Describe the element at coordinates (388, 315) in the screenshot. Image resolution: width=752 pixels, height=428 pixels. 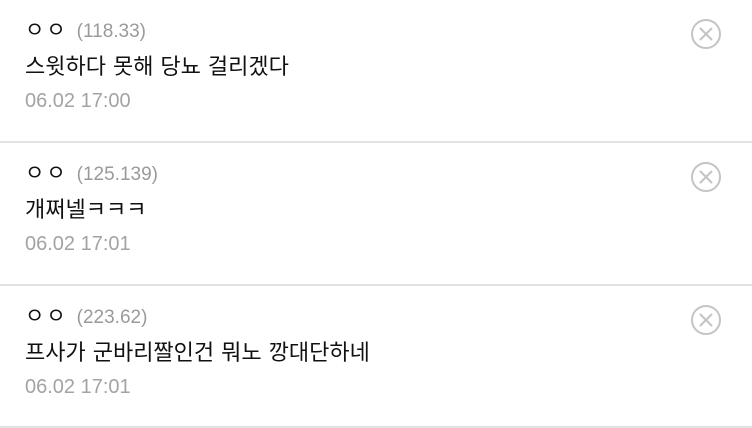
I see `comment-meta: ㅇㅇ (223.62)` at that location.